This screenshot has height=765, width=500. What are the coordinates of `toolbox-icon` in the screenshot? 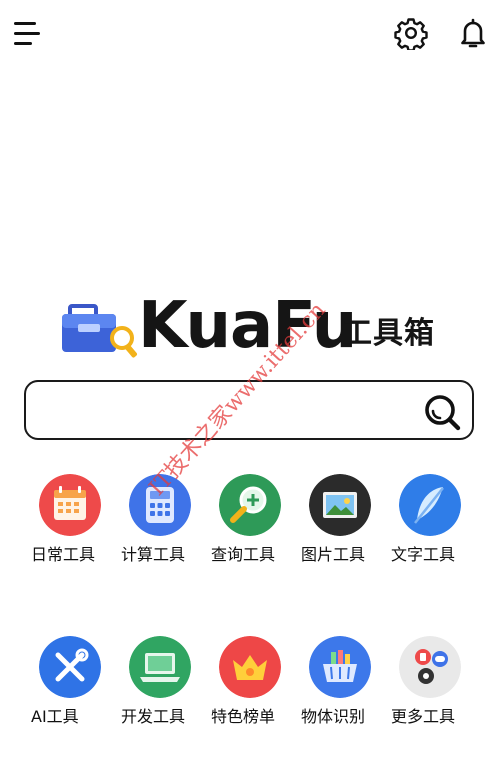 It's located at (99, 331).